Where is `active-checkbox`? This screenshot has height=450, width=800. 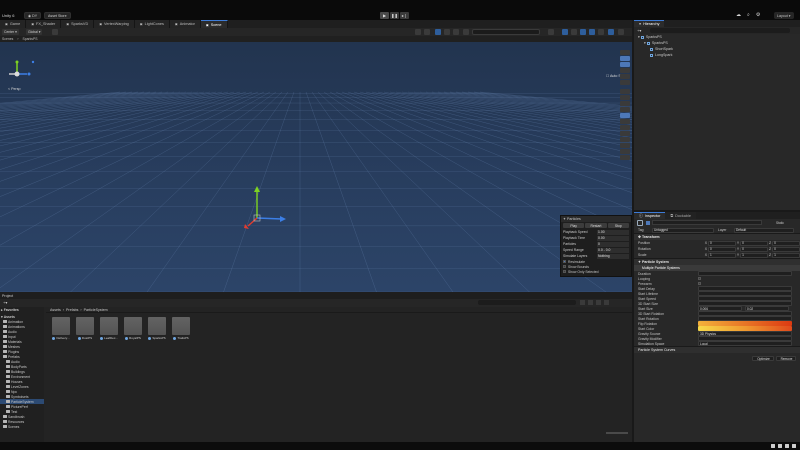
active-checkbox is located at coordinates (648, 223).